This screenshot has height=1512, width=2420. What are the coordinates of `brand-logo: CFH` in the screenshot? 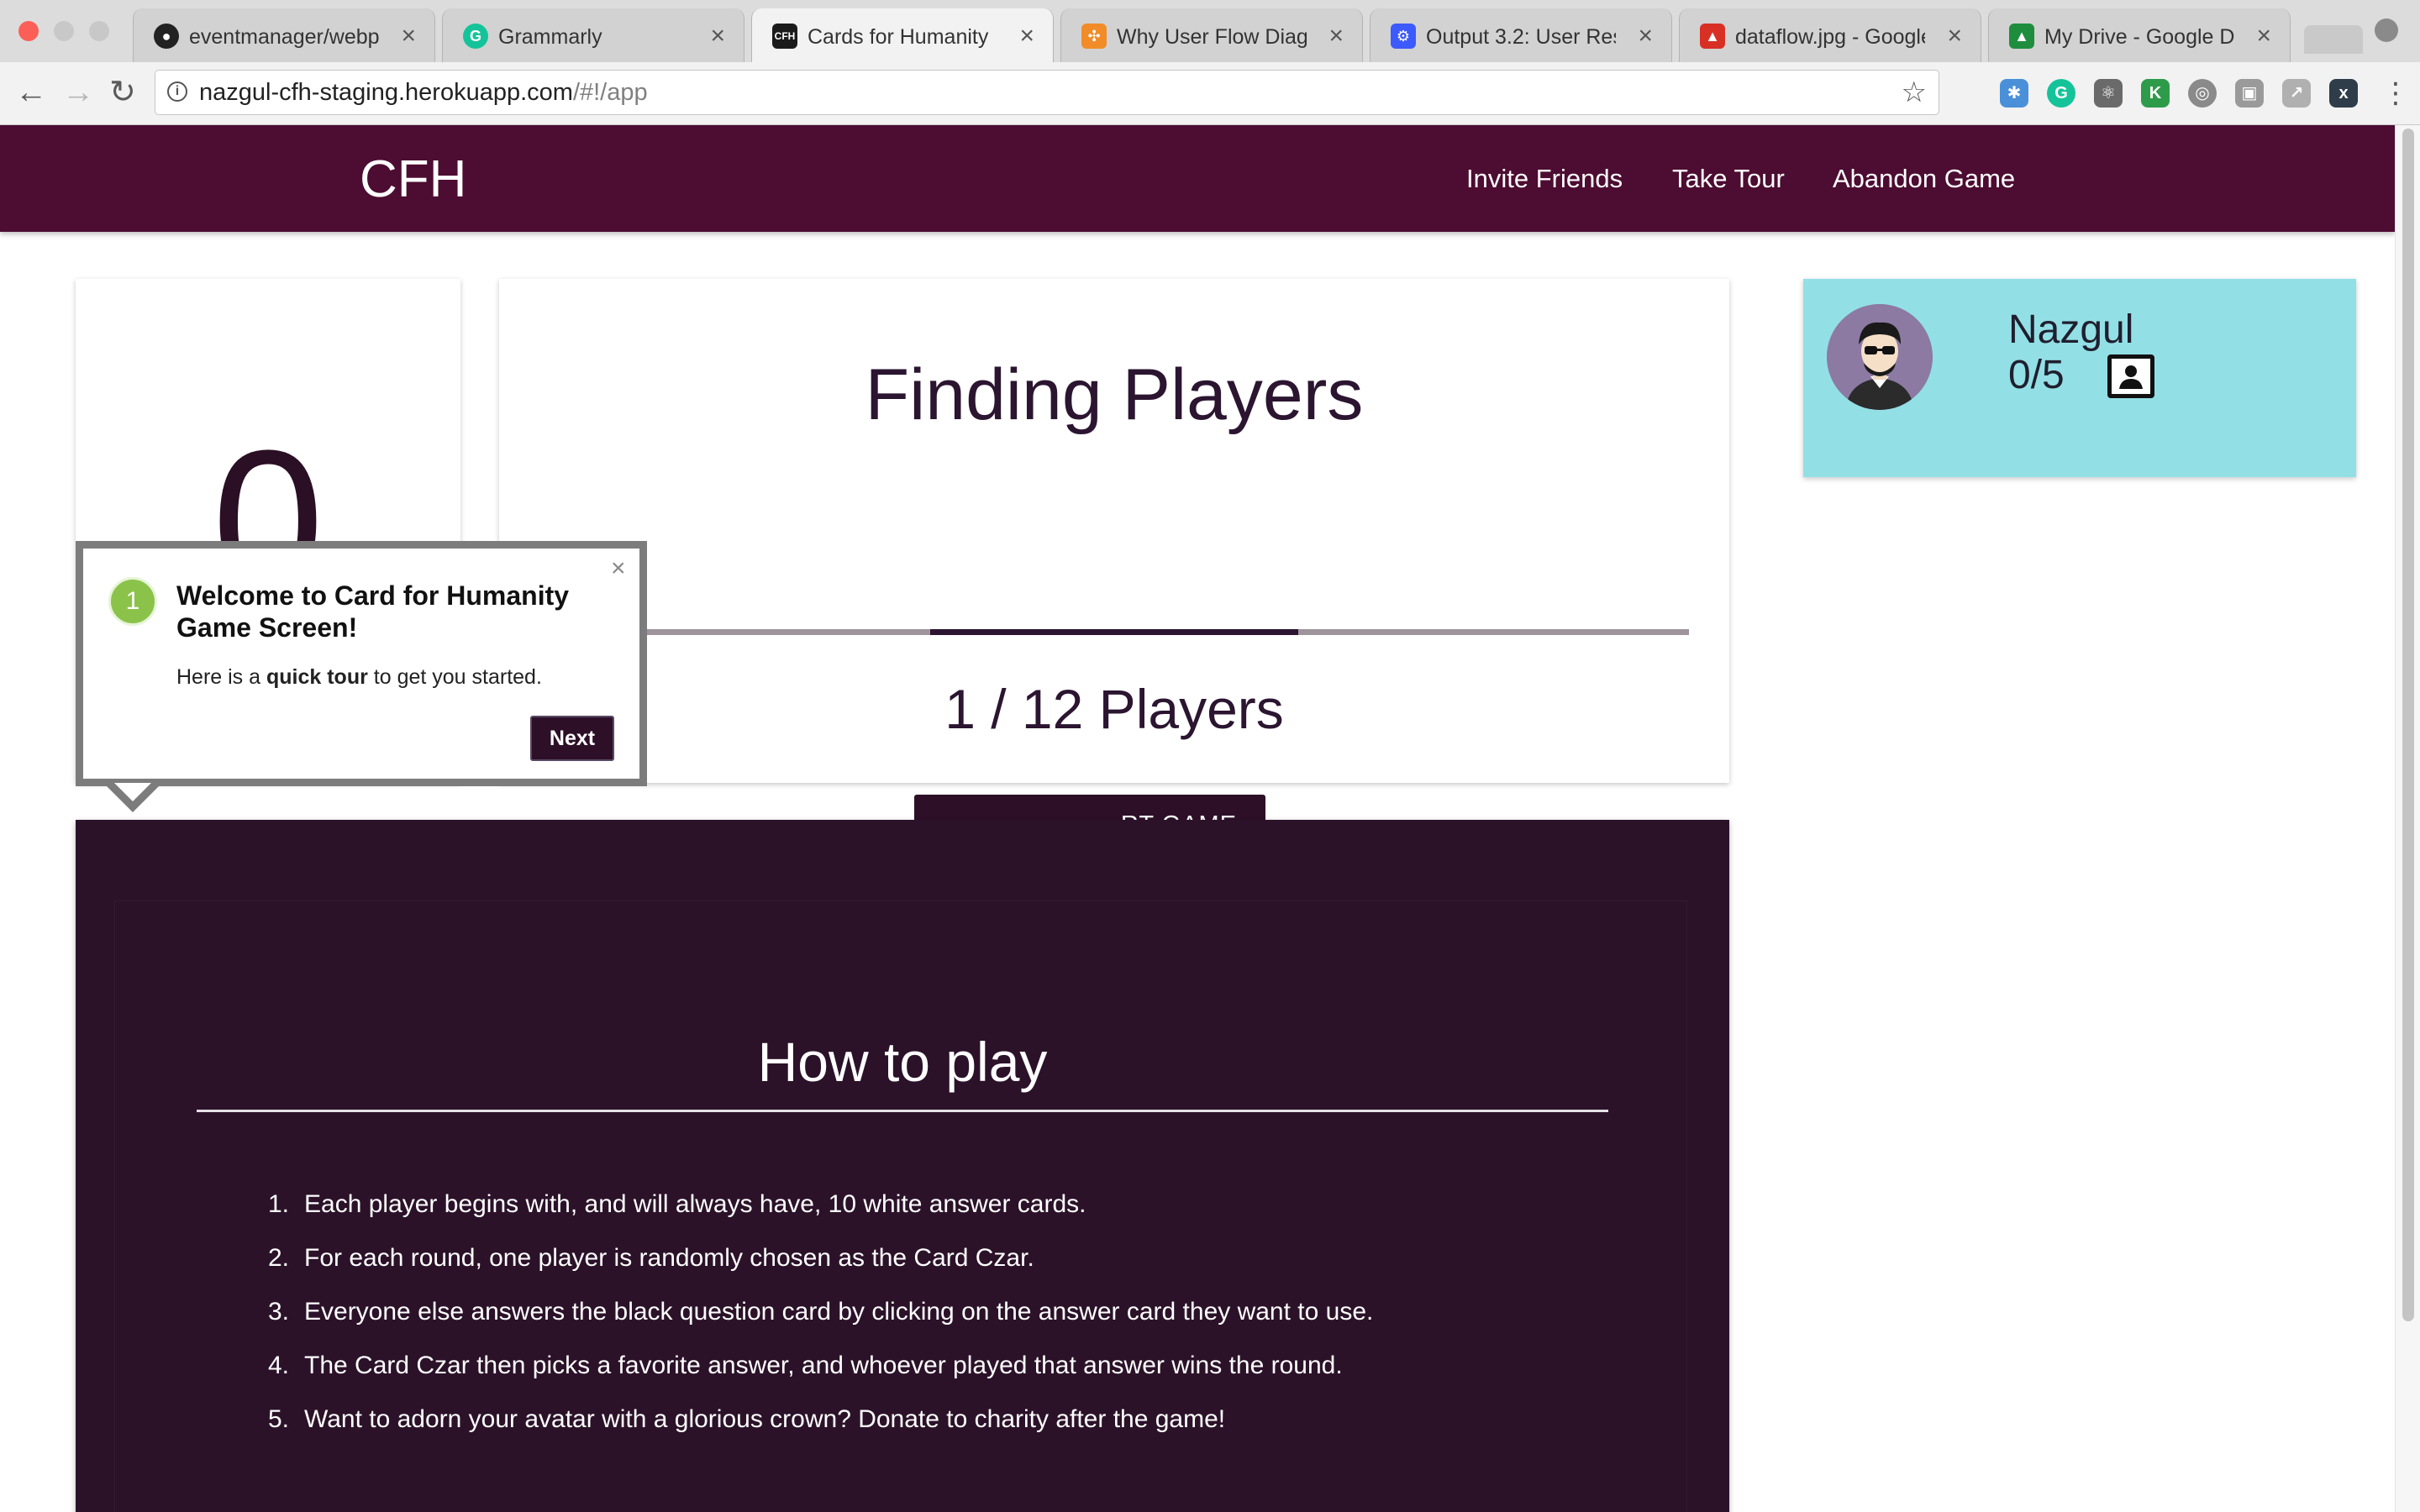 It's located at (413, 179).